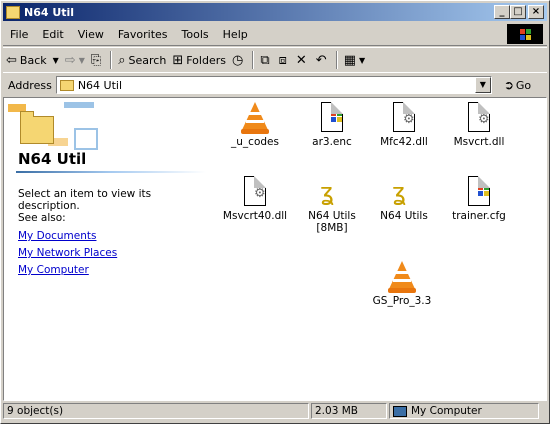 This screenshot has height=424, width=550. I want to click on file-name: Mfc42.dll, so click(404, 142).